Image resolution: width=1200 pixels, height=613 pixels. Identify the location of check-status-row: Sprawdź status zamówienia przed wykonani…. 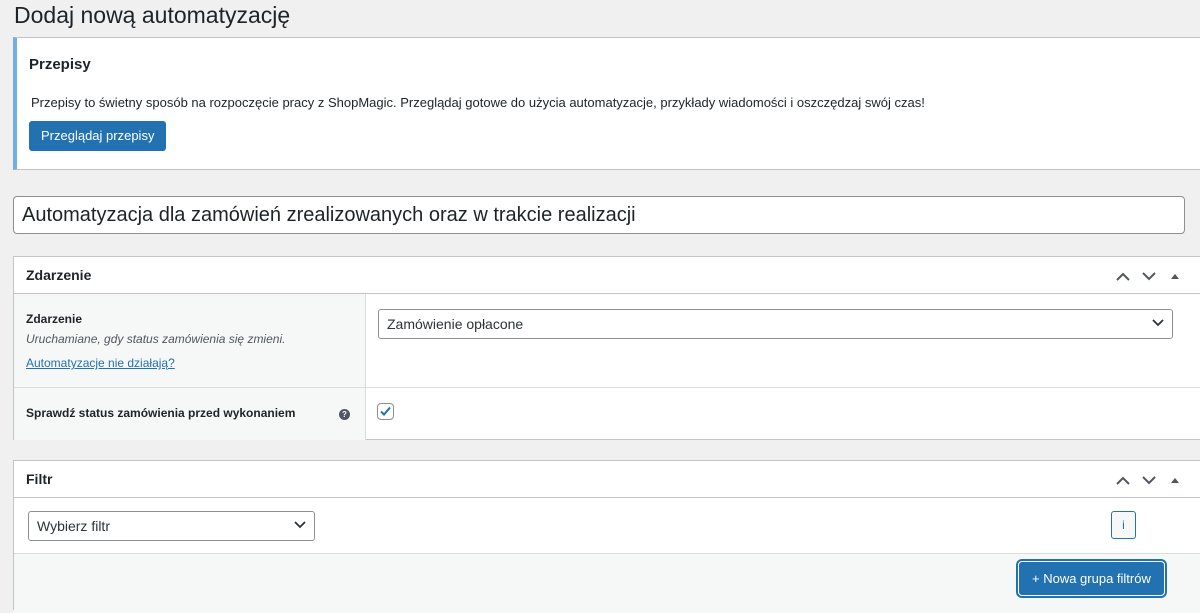
(607, 414).